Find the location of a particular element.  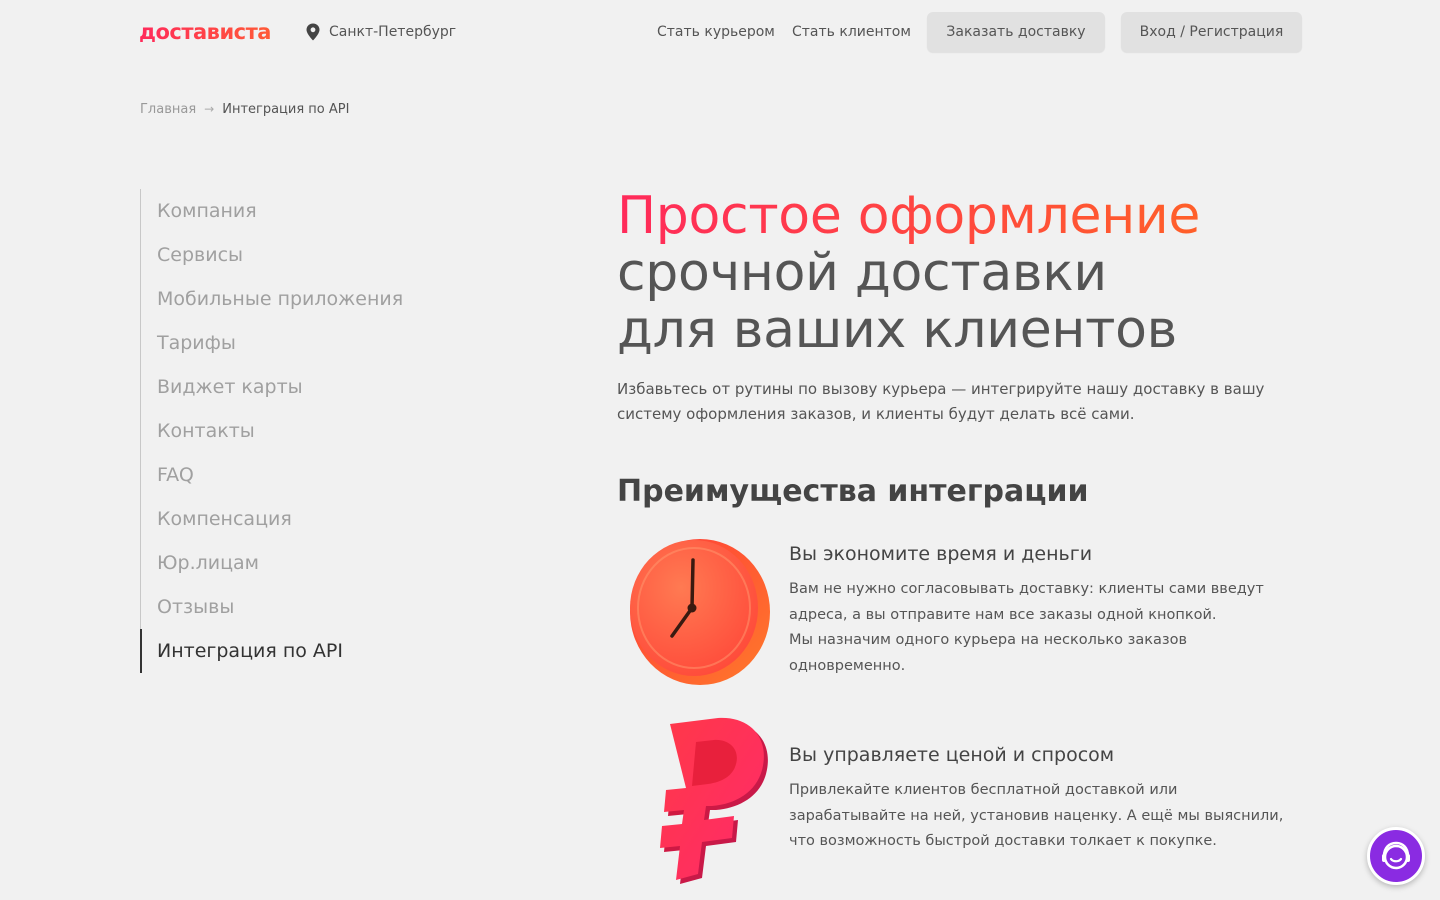

advantage-2-title: Вы управляете ценой и спросом is located at coordinates (952, 755).